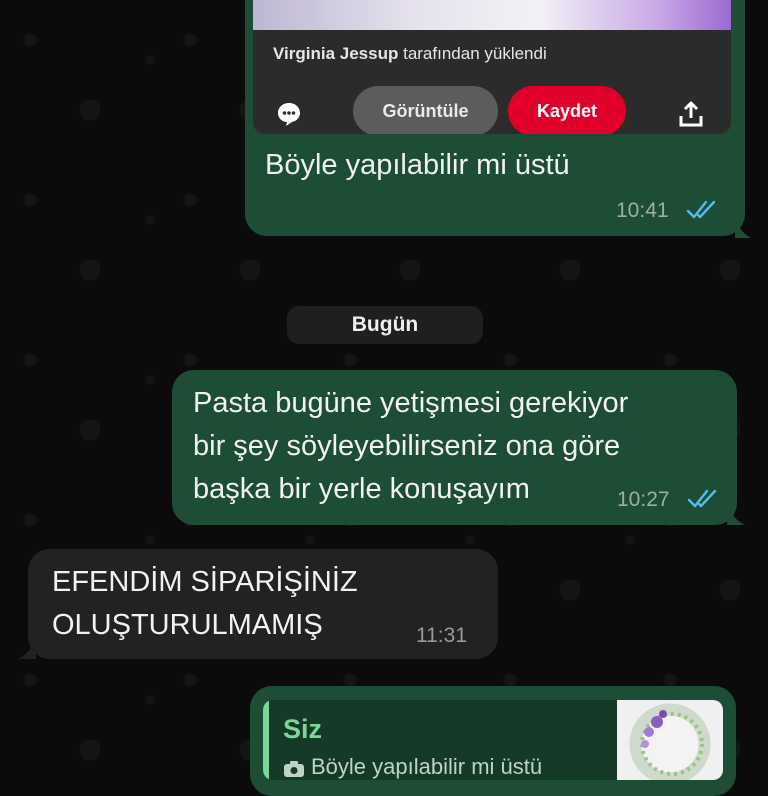 The width and height of the screenshot is (768, 796). I want to click on message-line: Pasta bugüne yetişmesi gerekiyor, so click(411, 403).